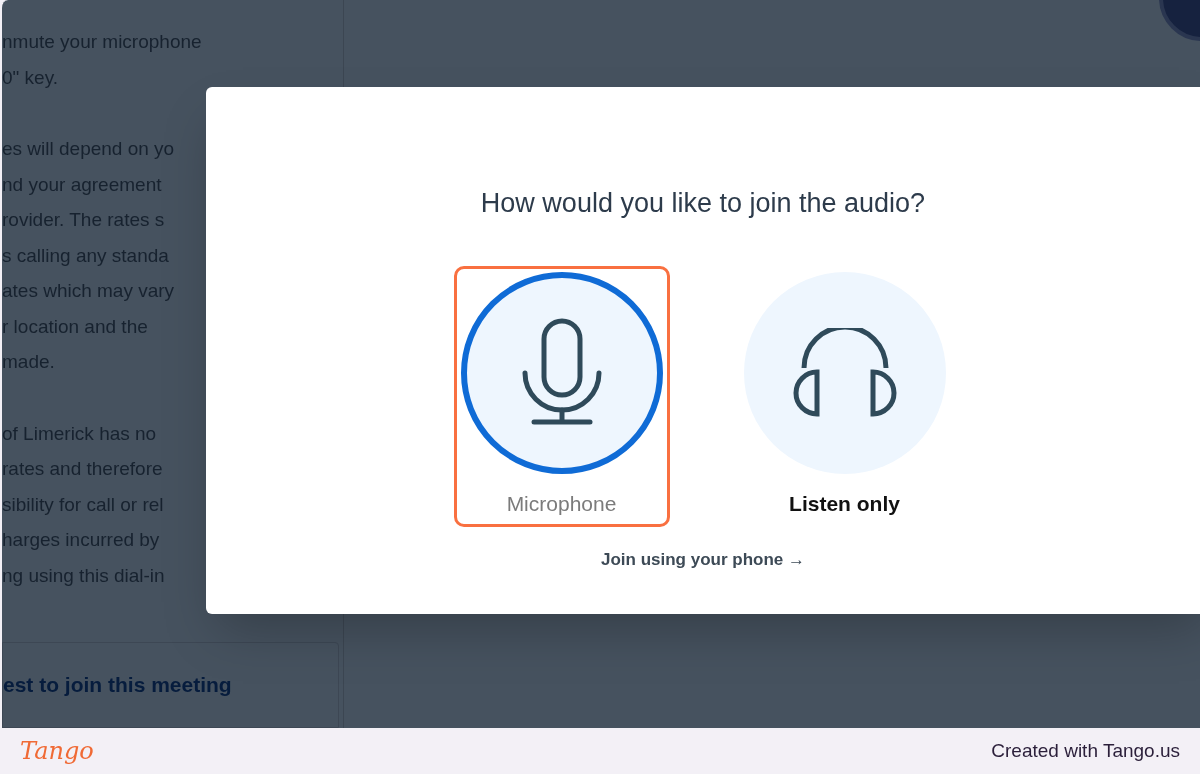  I want to click on dialog-title: How would you like to join the audio?, so click(703, 203).